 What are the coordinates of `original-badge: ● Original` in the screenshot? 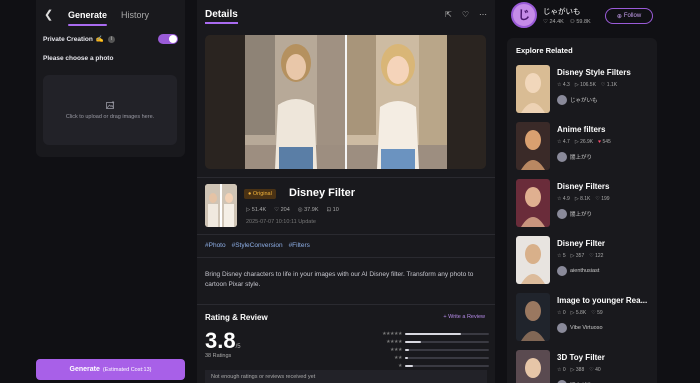 It's located at (260, 194).